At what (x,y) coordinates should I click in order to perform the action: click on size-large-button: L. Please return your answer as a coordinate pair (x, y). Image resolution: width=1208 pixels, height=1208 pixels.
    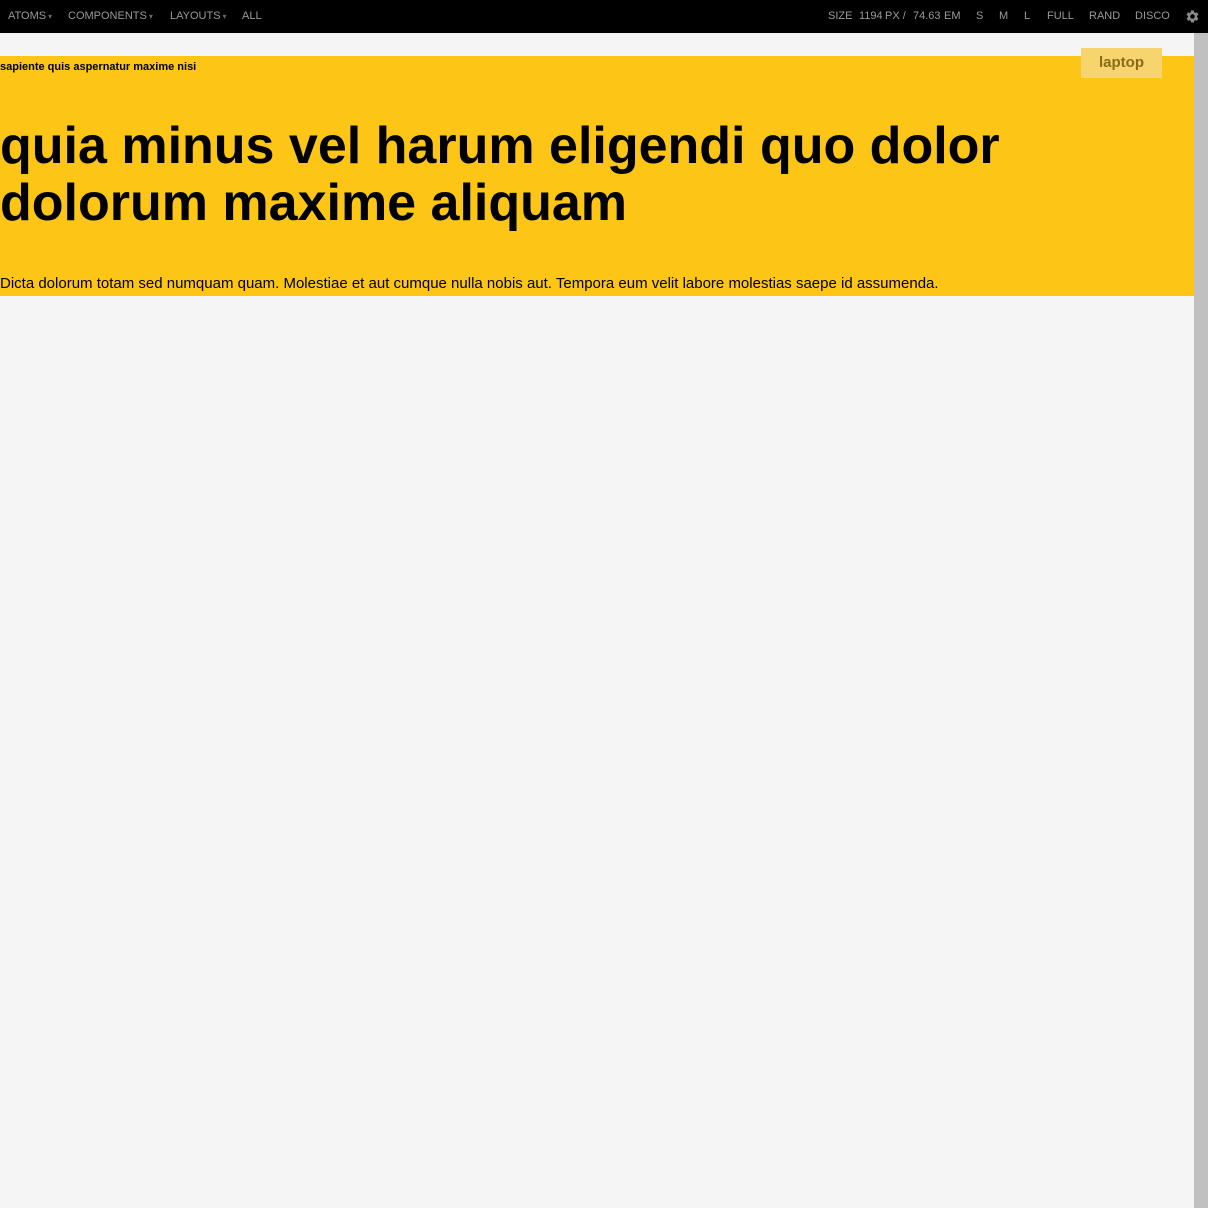
    Looking at the image, I should click on (1027, 16).